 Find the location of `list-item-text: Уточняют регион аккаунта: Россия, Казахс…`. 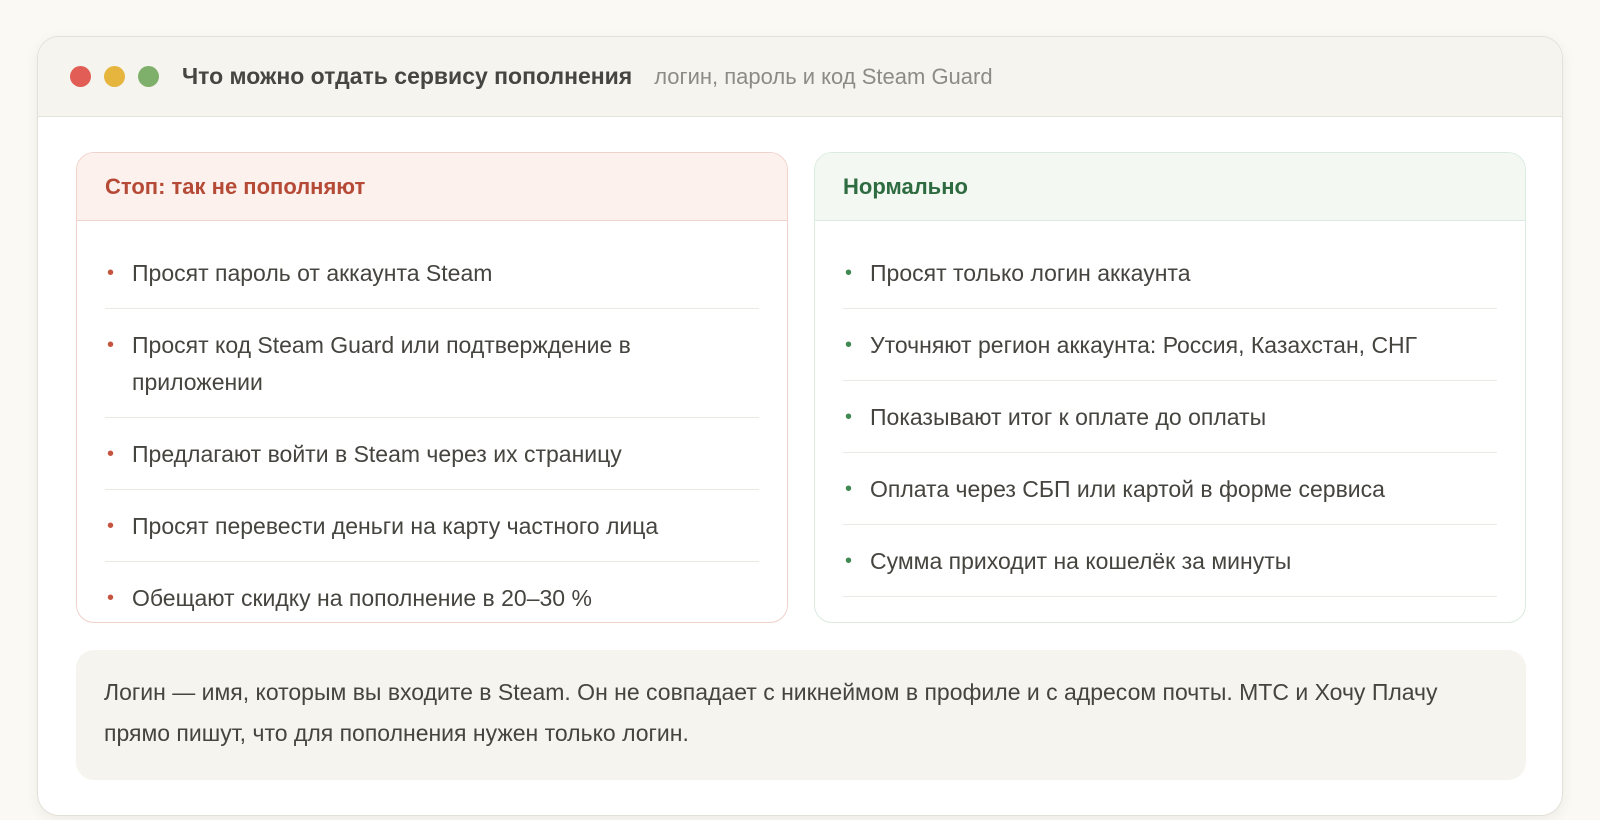

list-item-text: Уточняют регион аккаунта: Россия, Казахс… is located at coordinates (1144, 345).